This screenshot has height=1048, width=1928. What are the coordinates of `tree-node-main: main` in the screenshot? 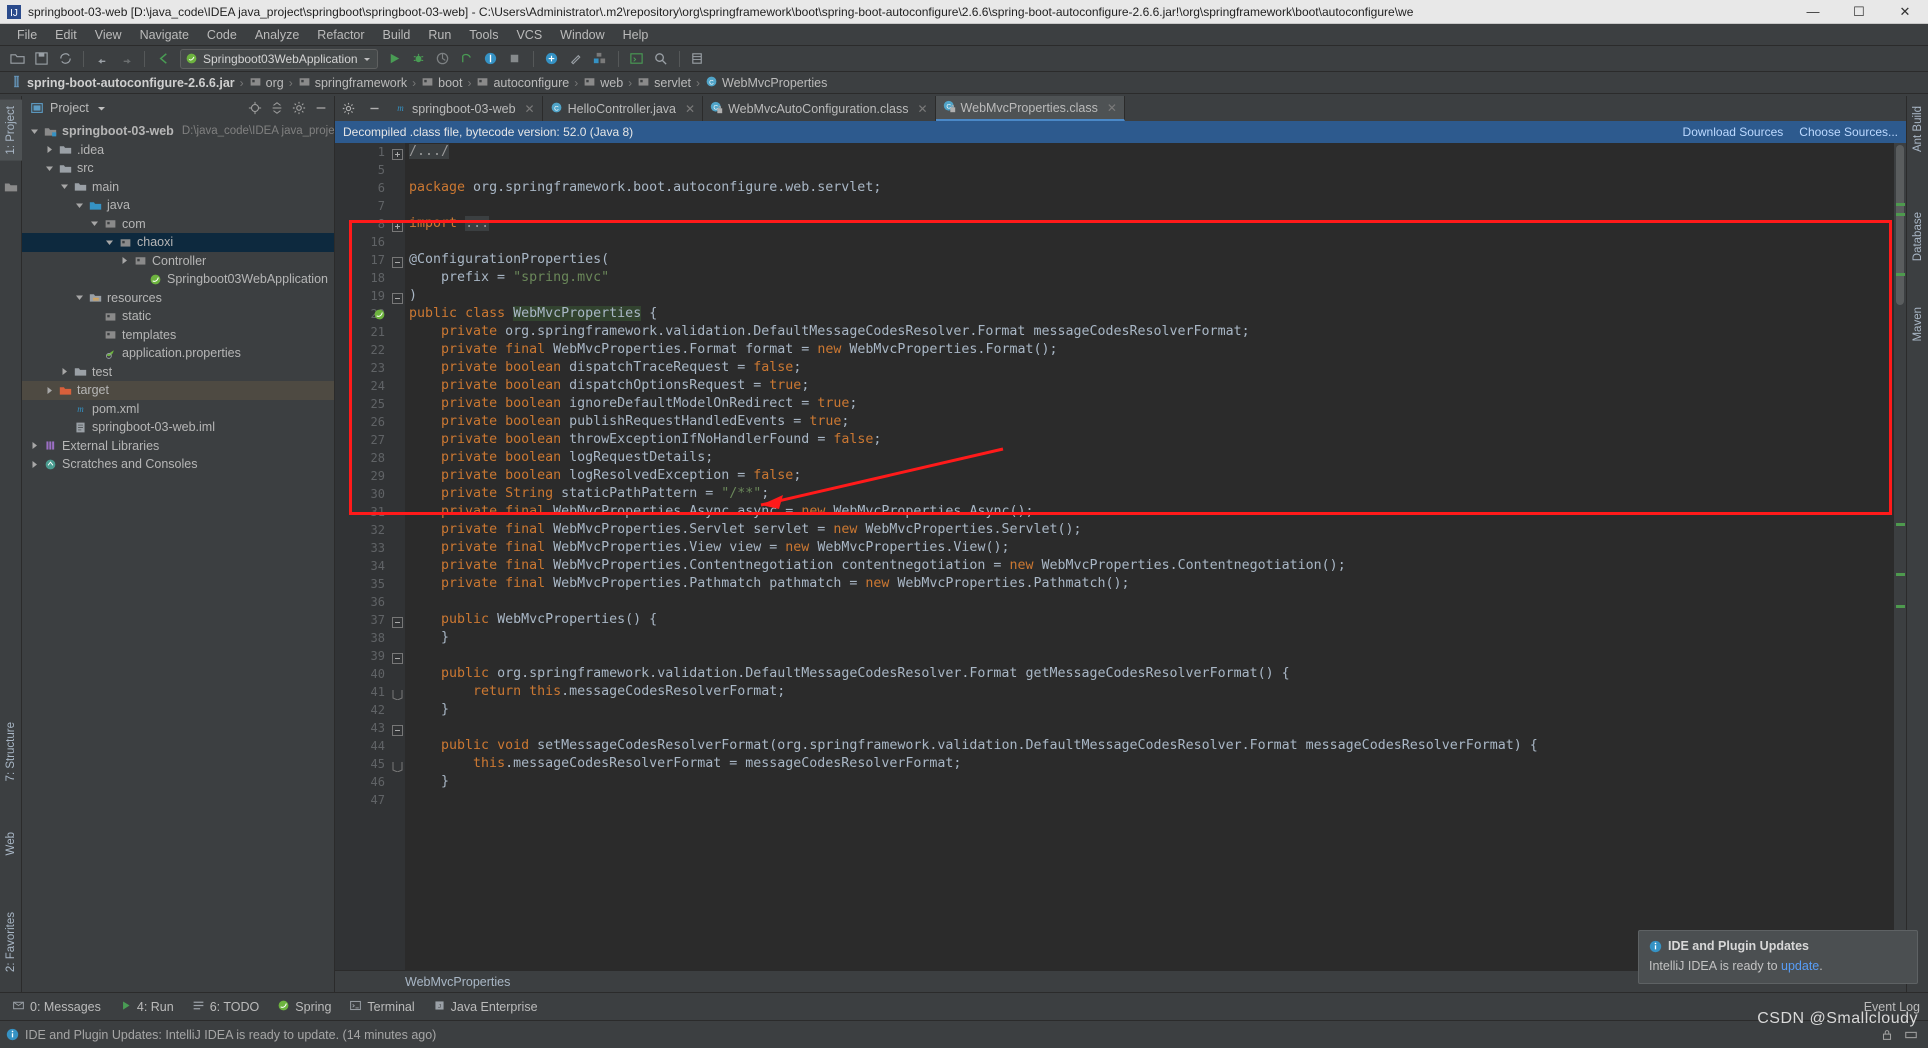 It's located at (178, 187).